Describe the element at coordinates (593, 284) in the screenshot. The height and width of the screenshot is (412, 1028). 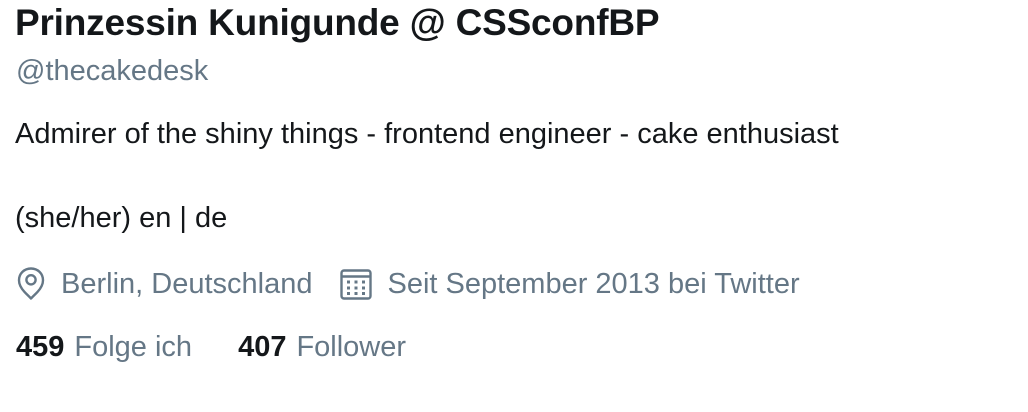
I see `join-date-text: Seit September 2013 bei Twitter` at that location.